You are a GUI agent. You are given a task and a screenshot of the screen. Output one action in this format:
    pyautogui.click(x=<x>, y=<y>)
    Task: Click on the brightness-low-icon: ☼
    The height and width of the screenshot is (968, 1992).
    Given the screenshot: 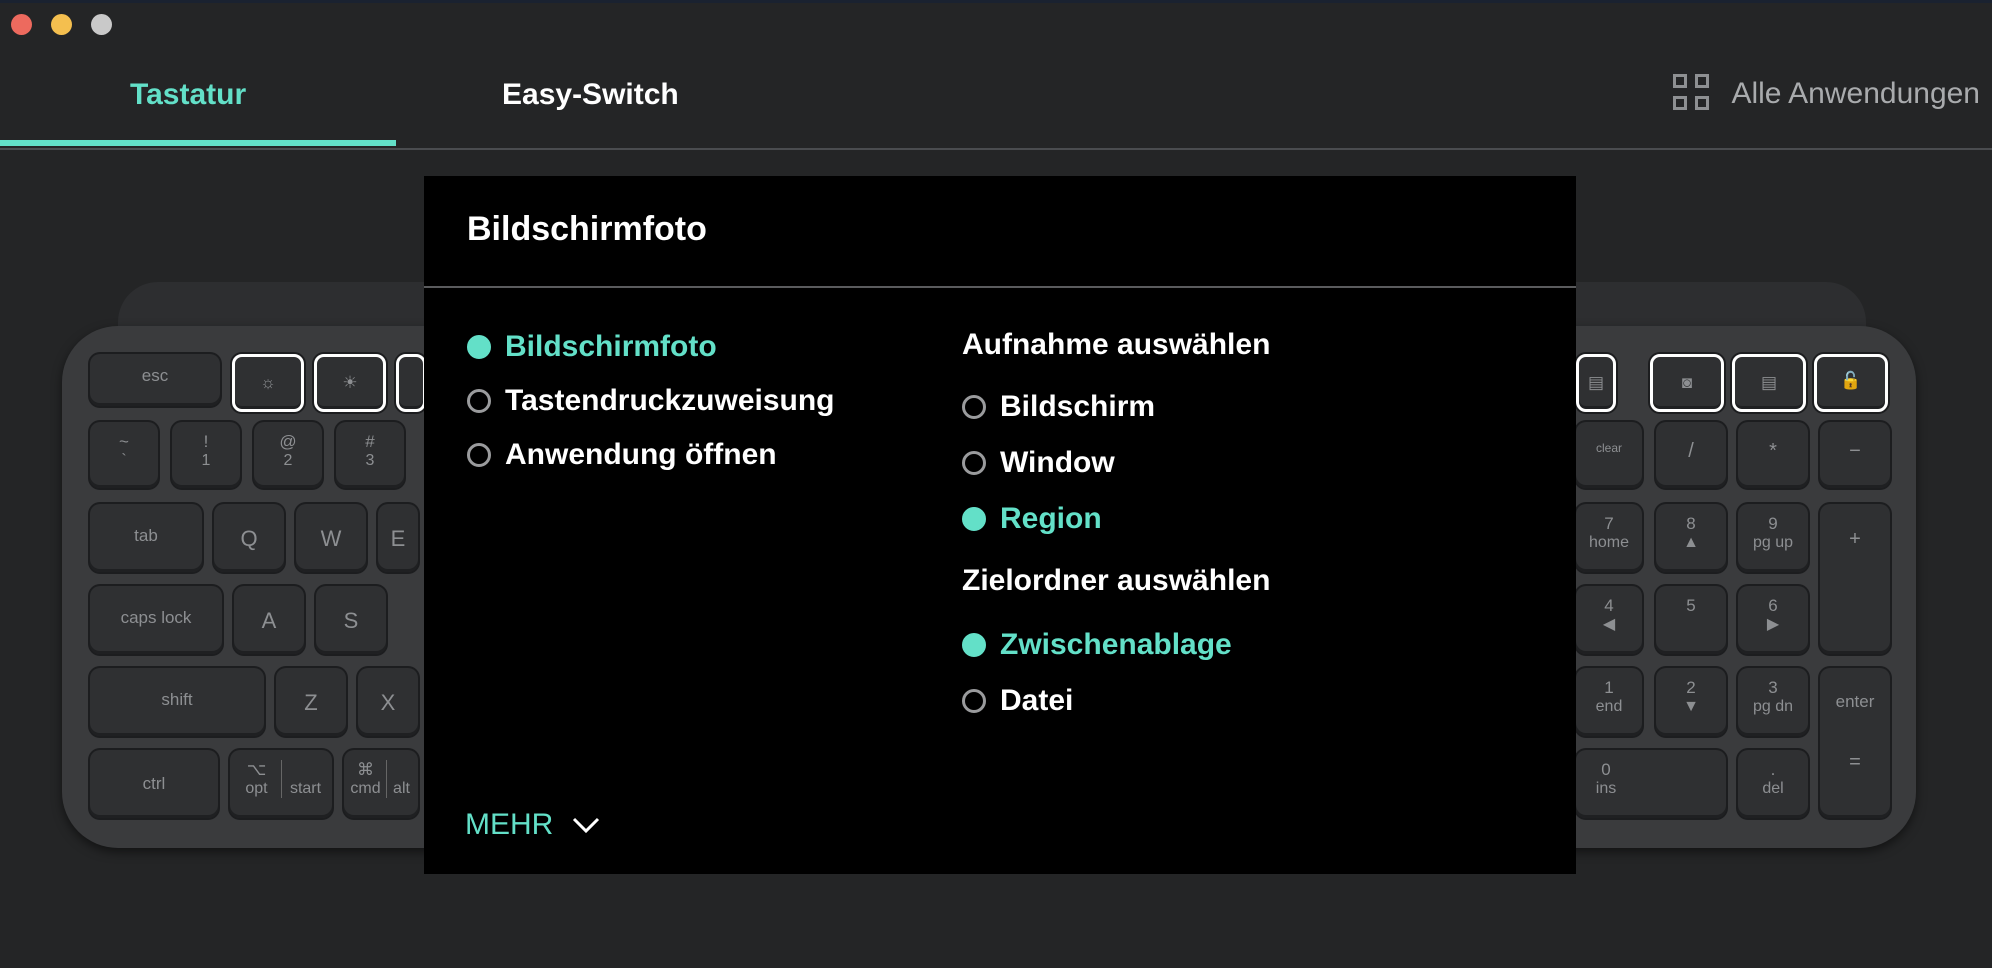 What is the action you would take?
    pyautogui.click(x=268, y=382)
    